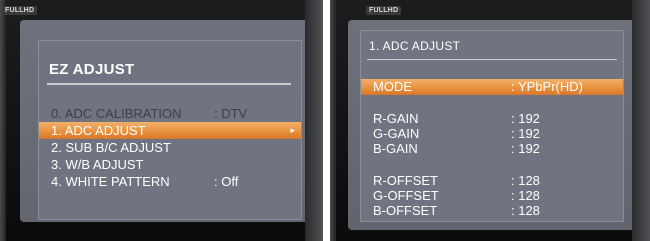 This screenshot has width=650, height=241. I want to click on b-gain-label: B-GAIN, so click(395, 148).